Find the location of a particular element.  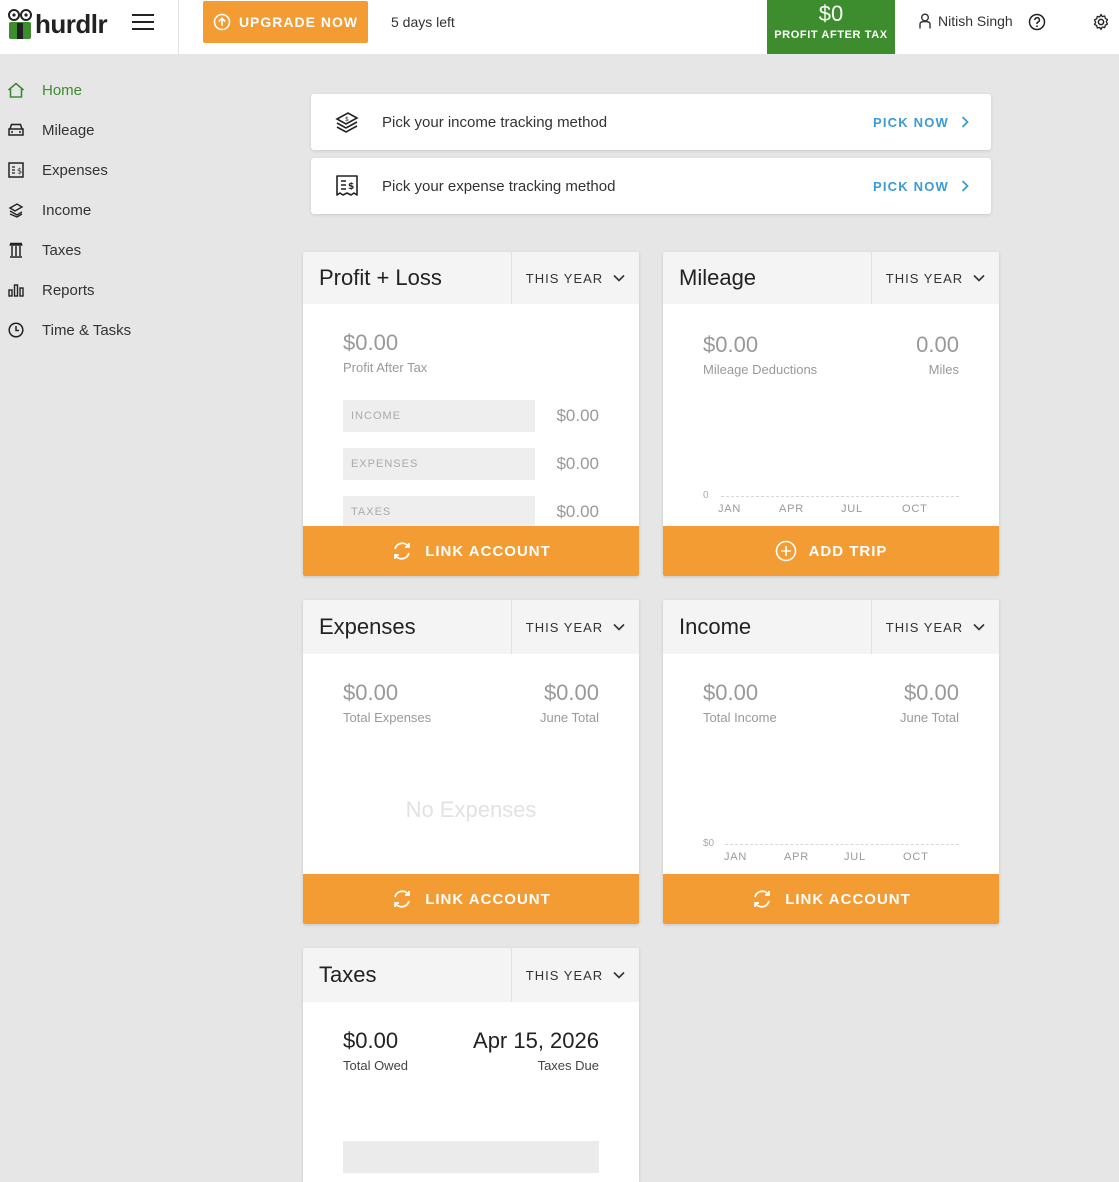

chart-baseline is located at coordinates (842, 844).